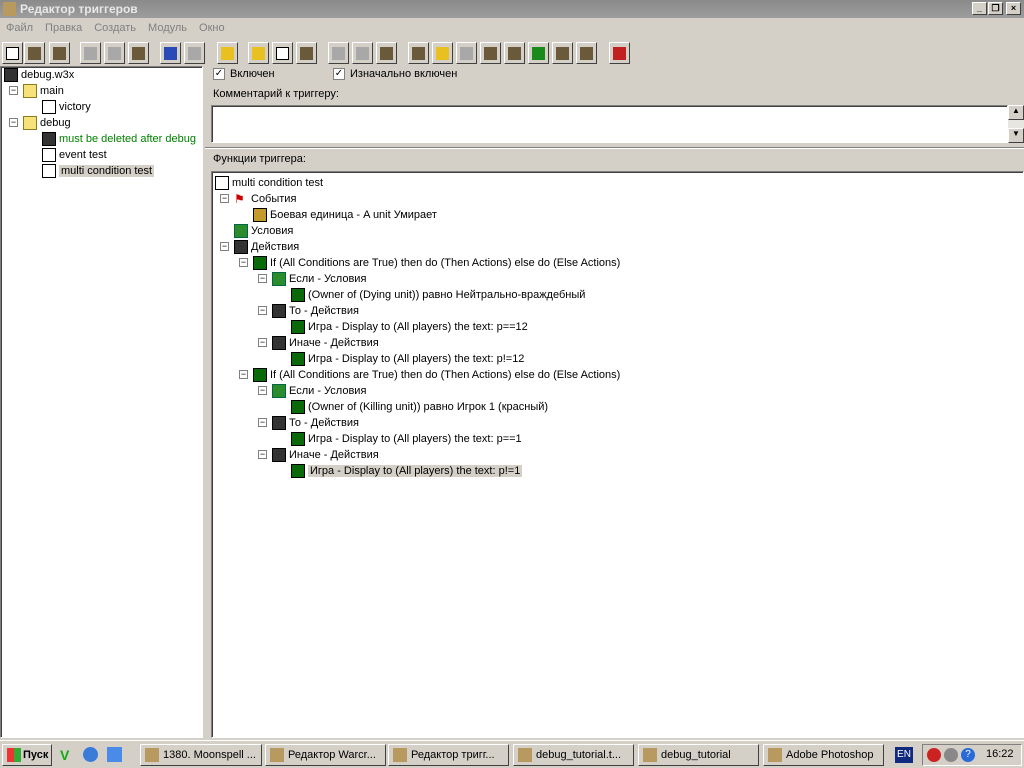 The width and height of the screenshot is (1024, 768). I want to click on splitter, so click(614, 148).